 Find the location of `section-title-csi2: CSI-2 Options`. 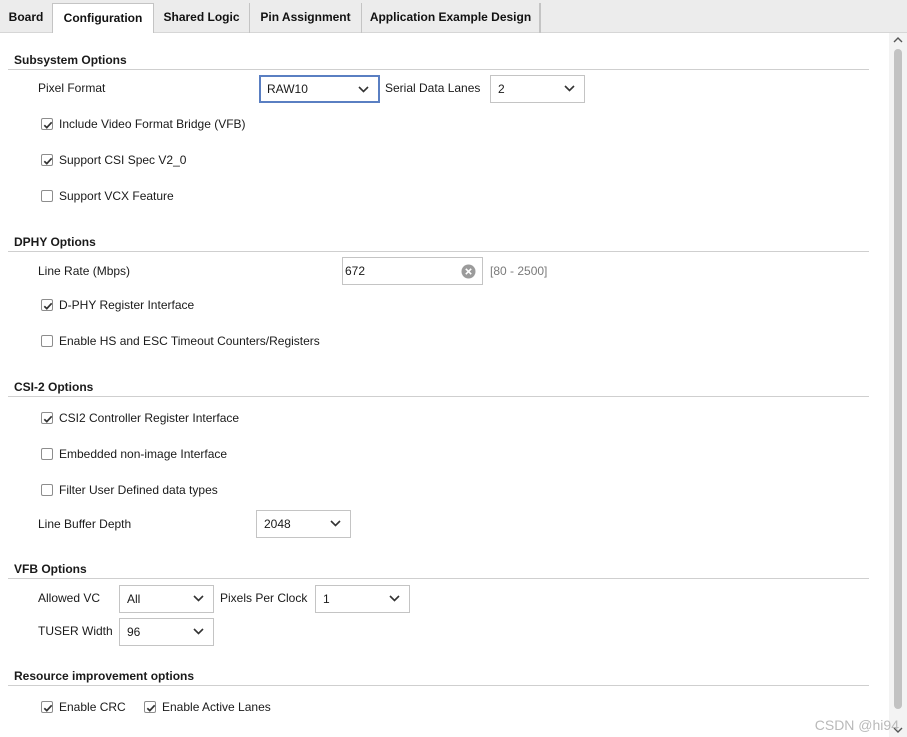

section-title-csi2: CSI-2 Options is located at coordinates (54, 387).